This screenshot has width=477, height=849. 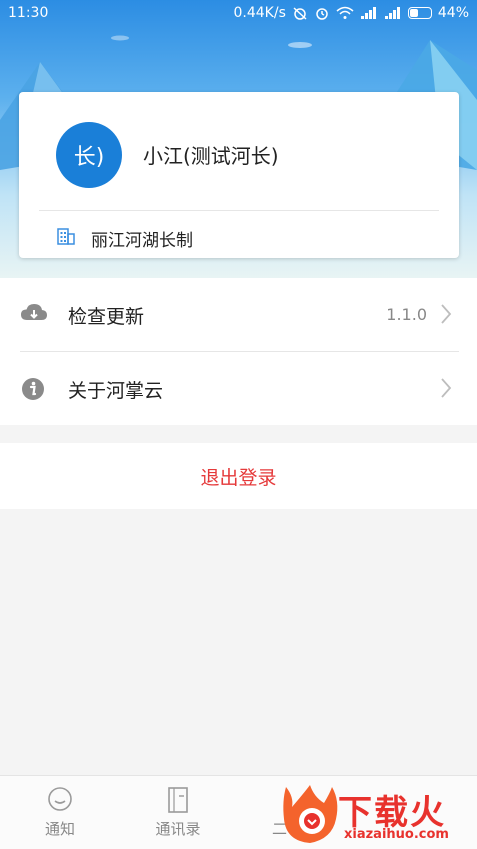 I want to click on cloud-download-icon, so click(x=34, y=312).